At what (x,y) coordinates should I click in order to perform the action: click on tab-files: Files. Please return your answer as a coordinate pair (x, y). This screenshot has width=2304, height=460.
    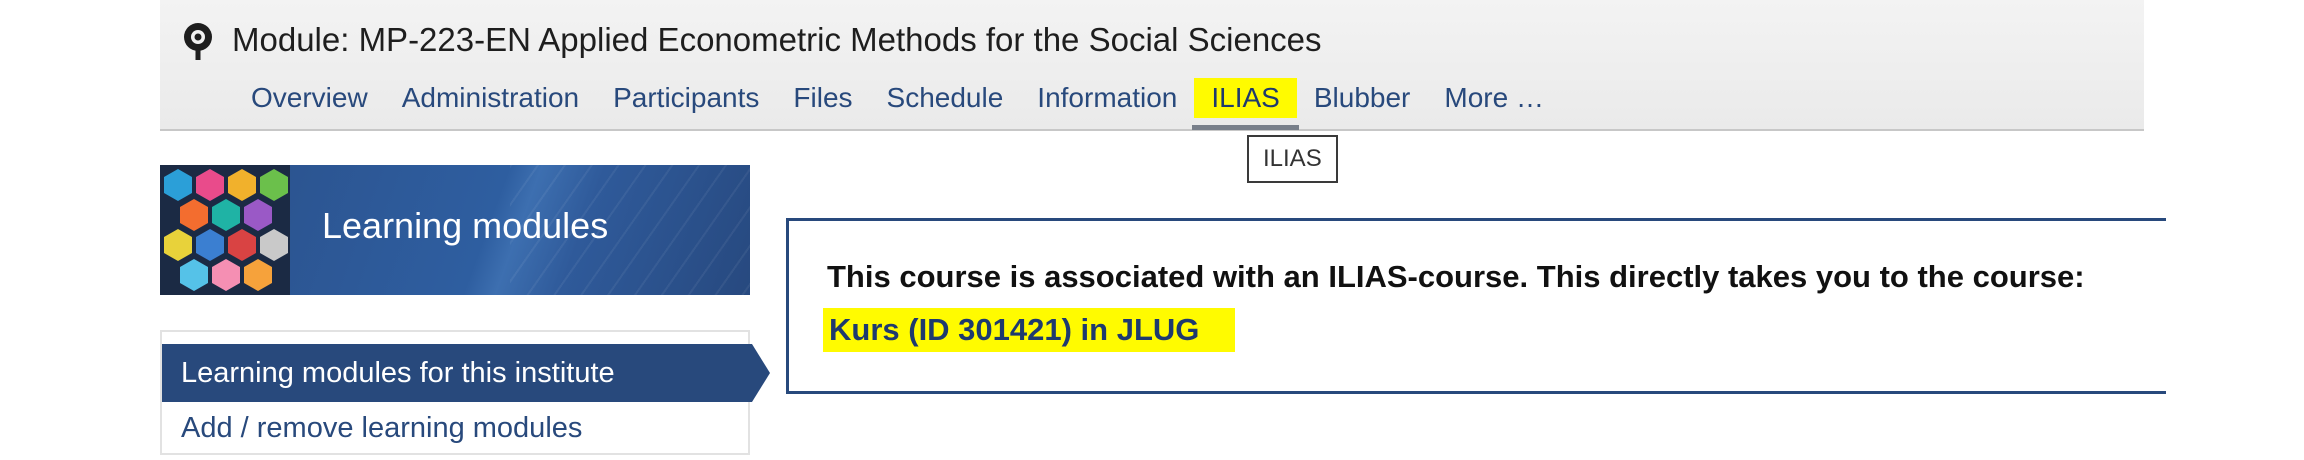
    Looking at the image, I should click on (822, 98).